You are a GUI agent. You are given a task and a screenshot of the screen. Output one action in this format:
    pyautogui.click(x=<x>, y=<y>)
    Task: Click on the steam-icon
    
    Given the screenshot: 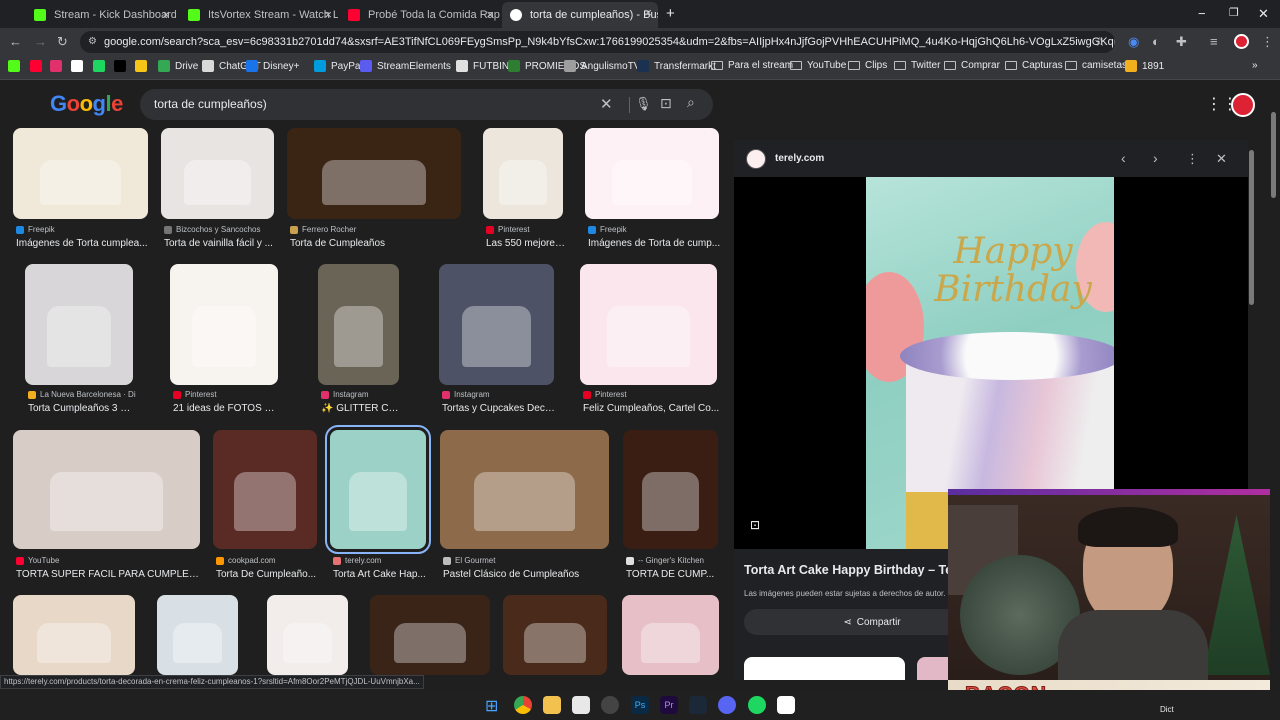 What is the action you would take?
    pyautogui.click(x=698, y=705)
    